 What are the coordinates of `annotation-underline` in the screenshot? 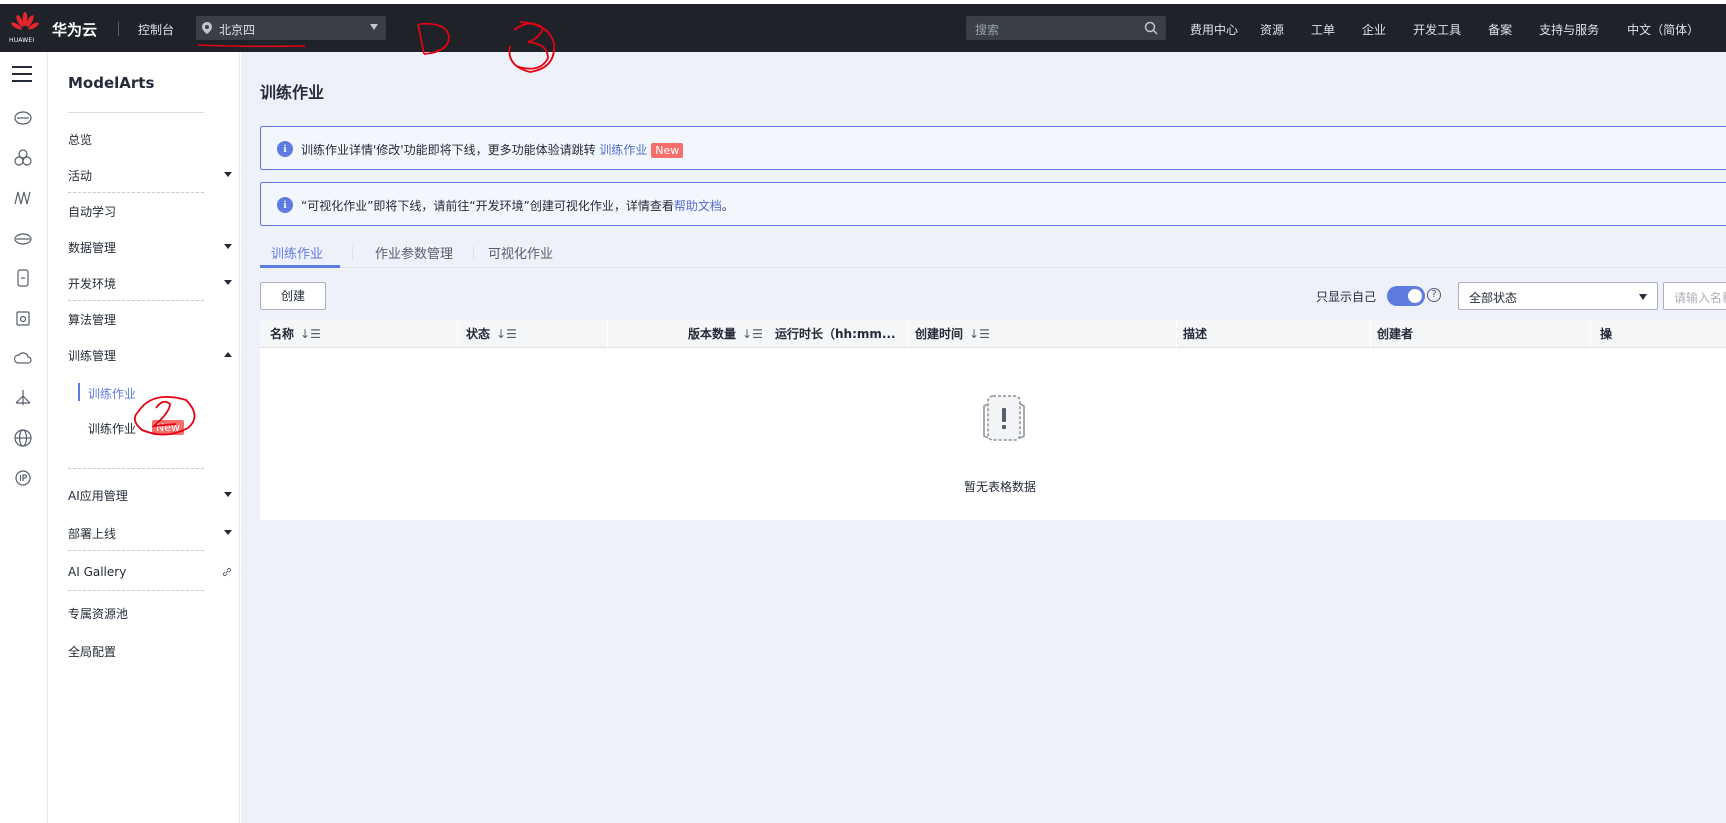 It's located at (251, 46).